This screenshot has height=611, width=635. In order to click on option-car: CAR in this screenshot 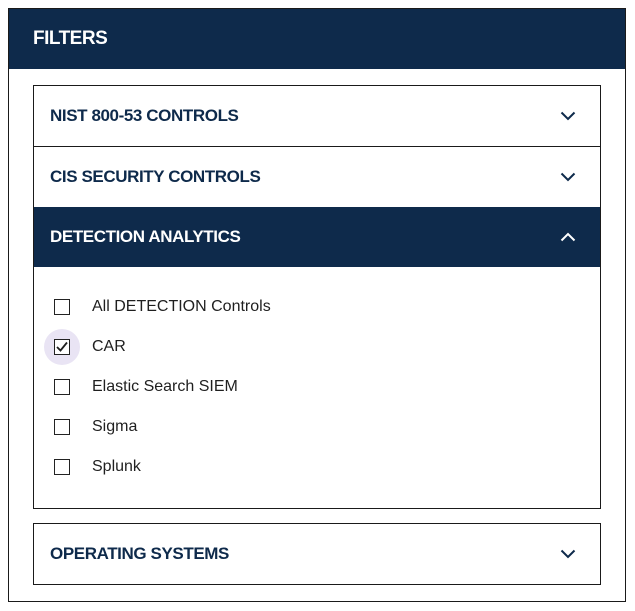, I will do `click(317, 347)`.